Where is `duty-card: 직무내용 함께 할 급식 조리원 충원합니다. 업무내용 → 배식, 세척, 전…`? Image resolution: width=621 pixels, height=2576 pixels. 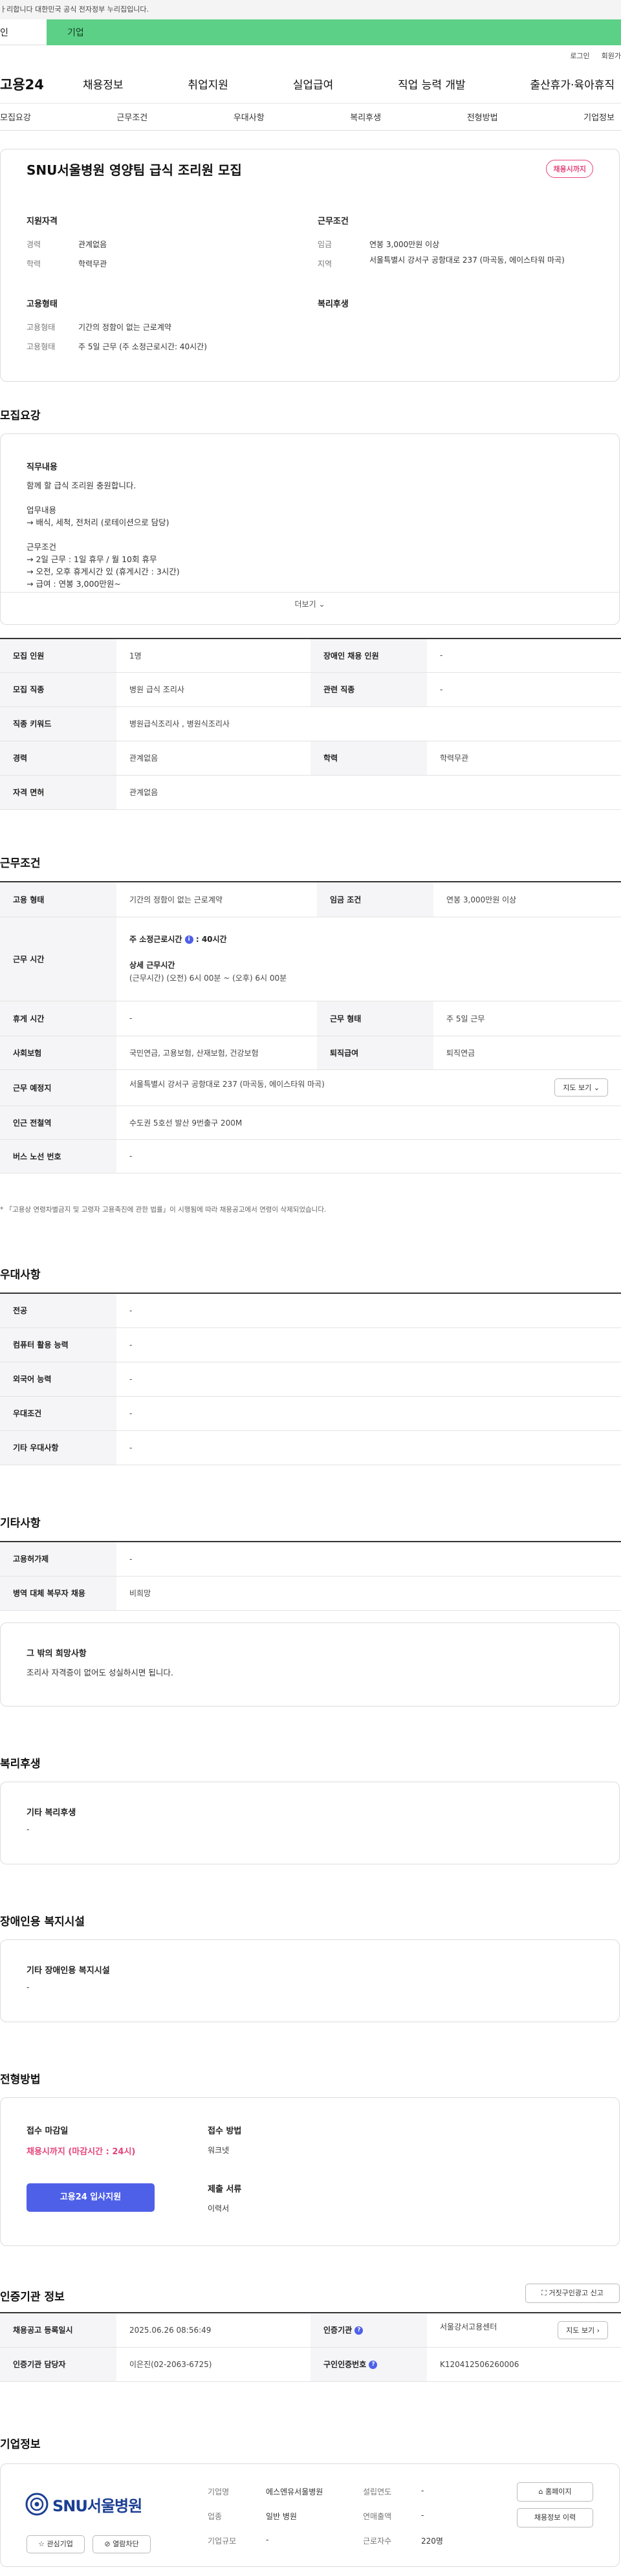 duty-card: 직무내용 함께 할 급식 조리원 충원합니다. 업무내용 → 배식, 세척, 전… is located at coordinates (310, 529).